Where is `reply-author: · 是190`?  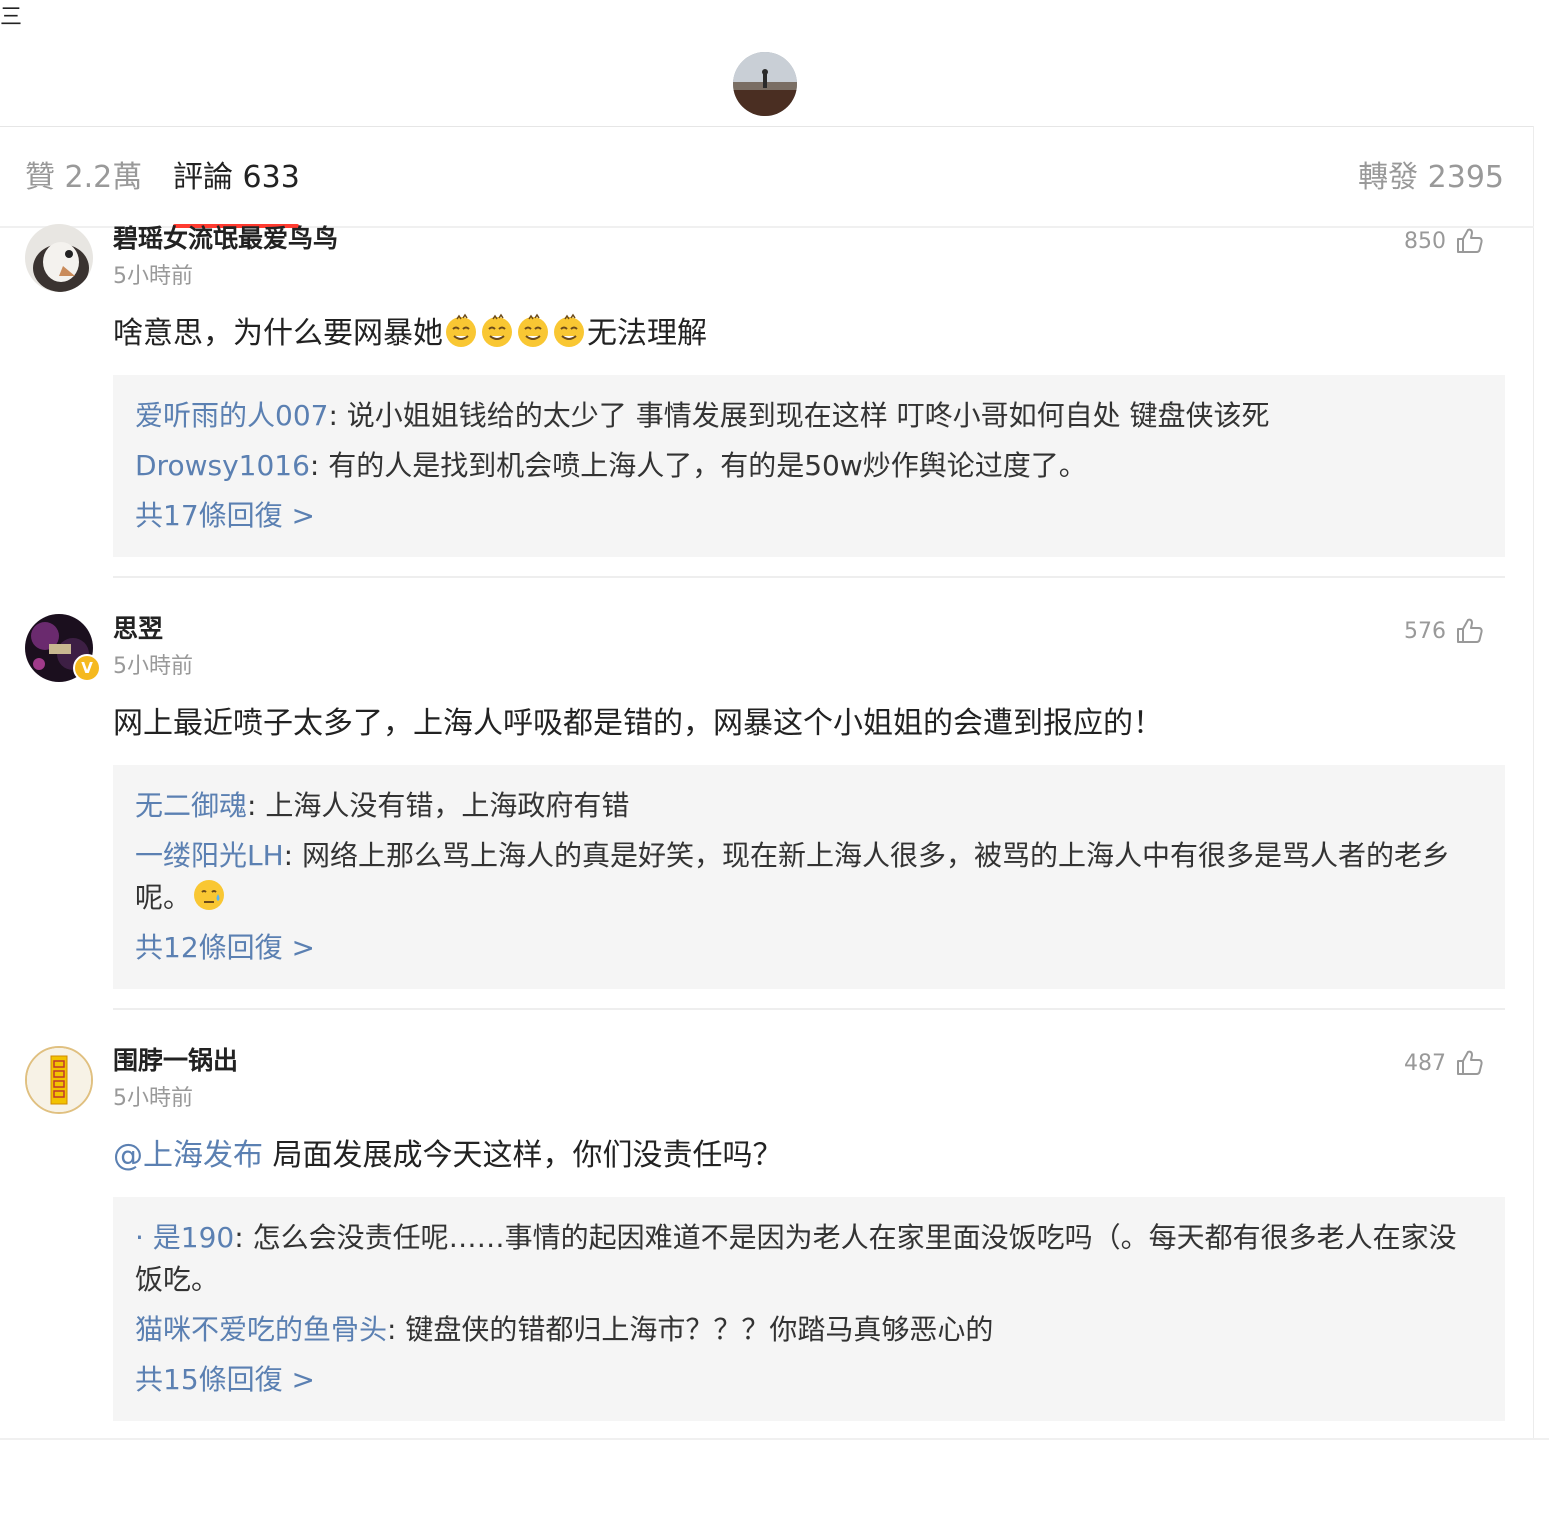
reply-author: · 是190 is located at coordinates (184, 1237).